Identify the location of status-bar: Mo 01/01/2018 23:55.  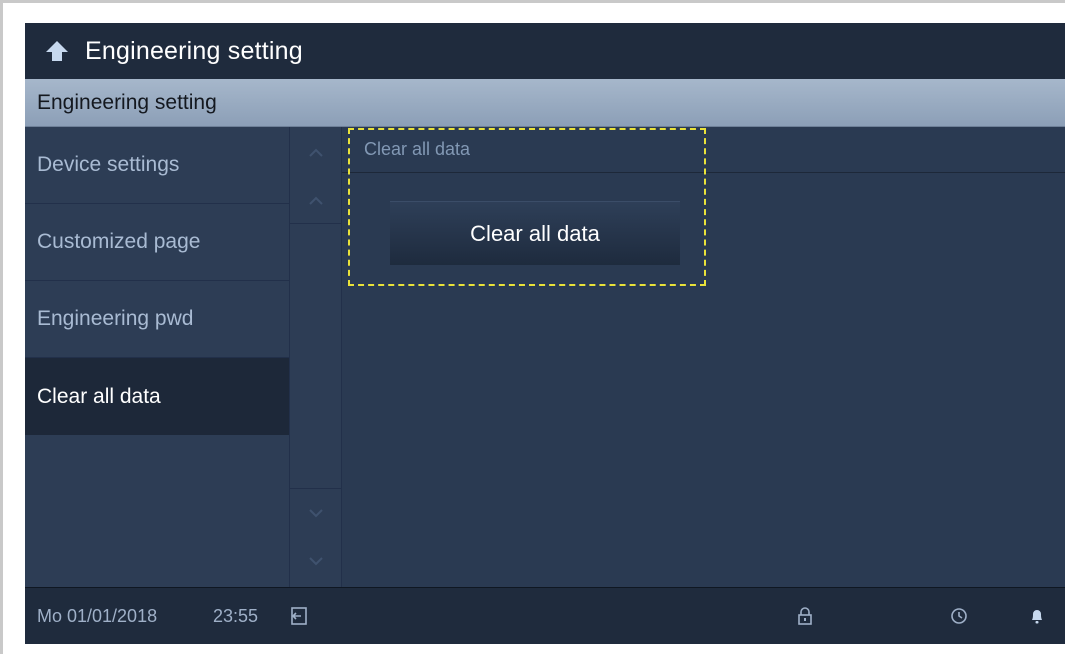
(545, 615).